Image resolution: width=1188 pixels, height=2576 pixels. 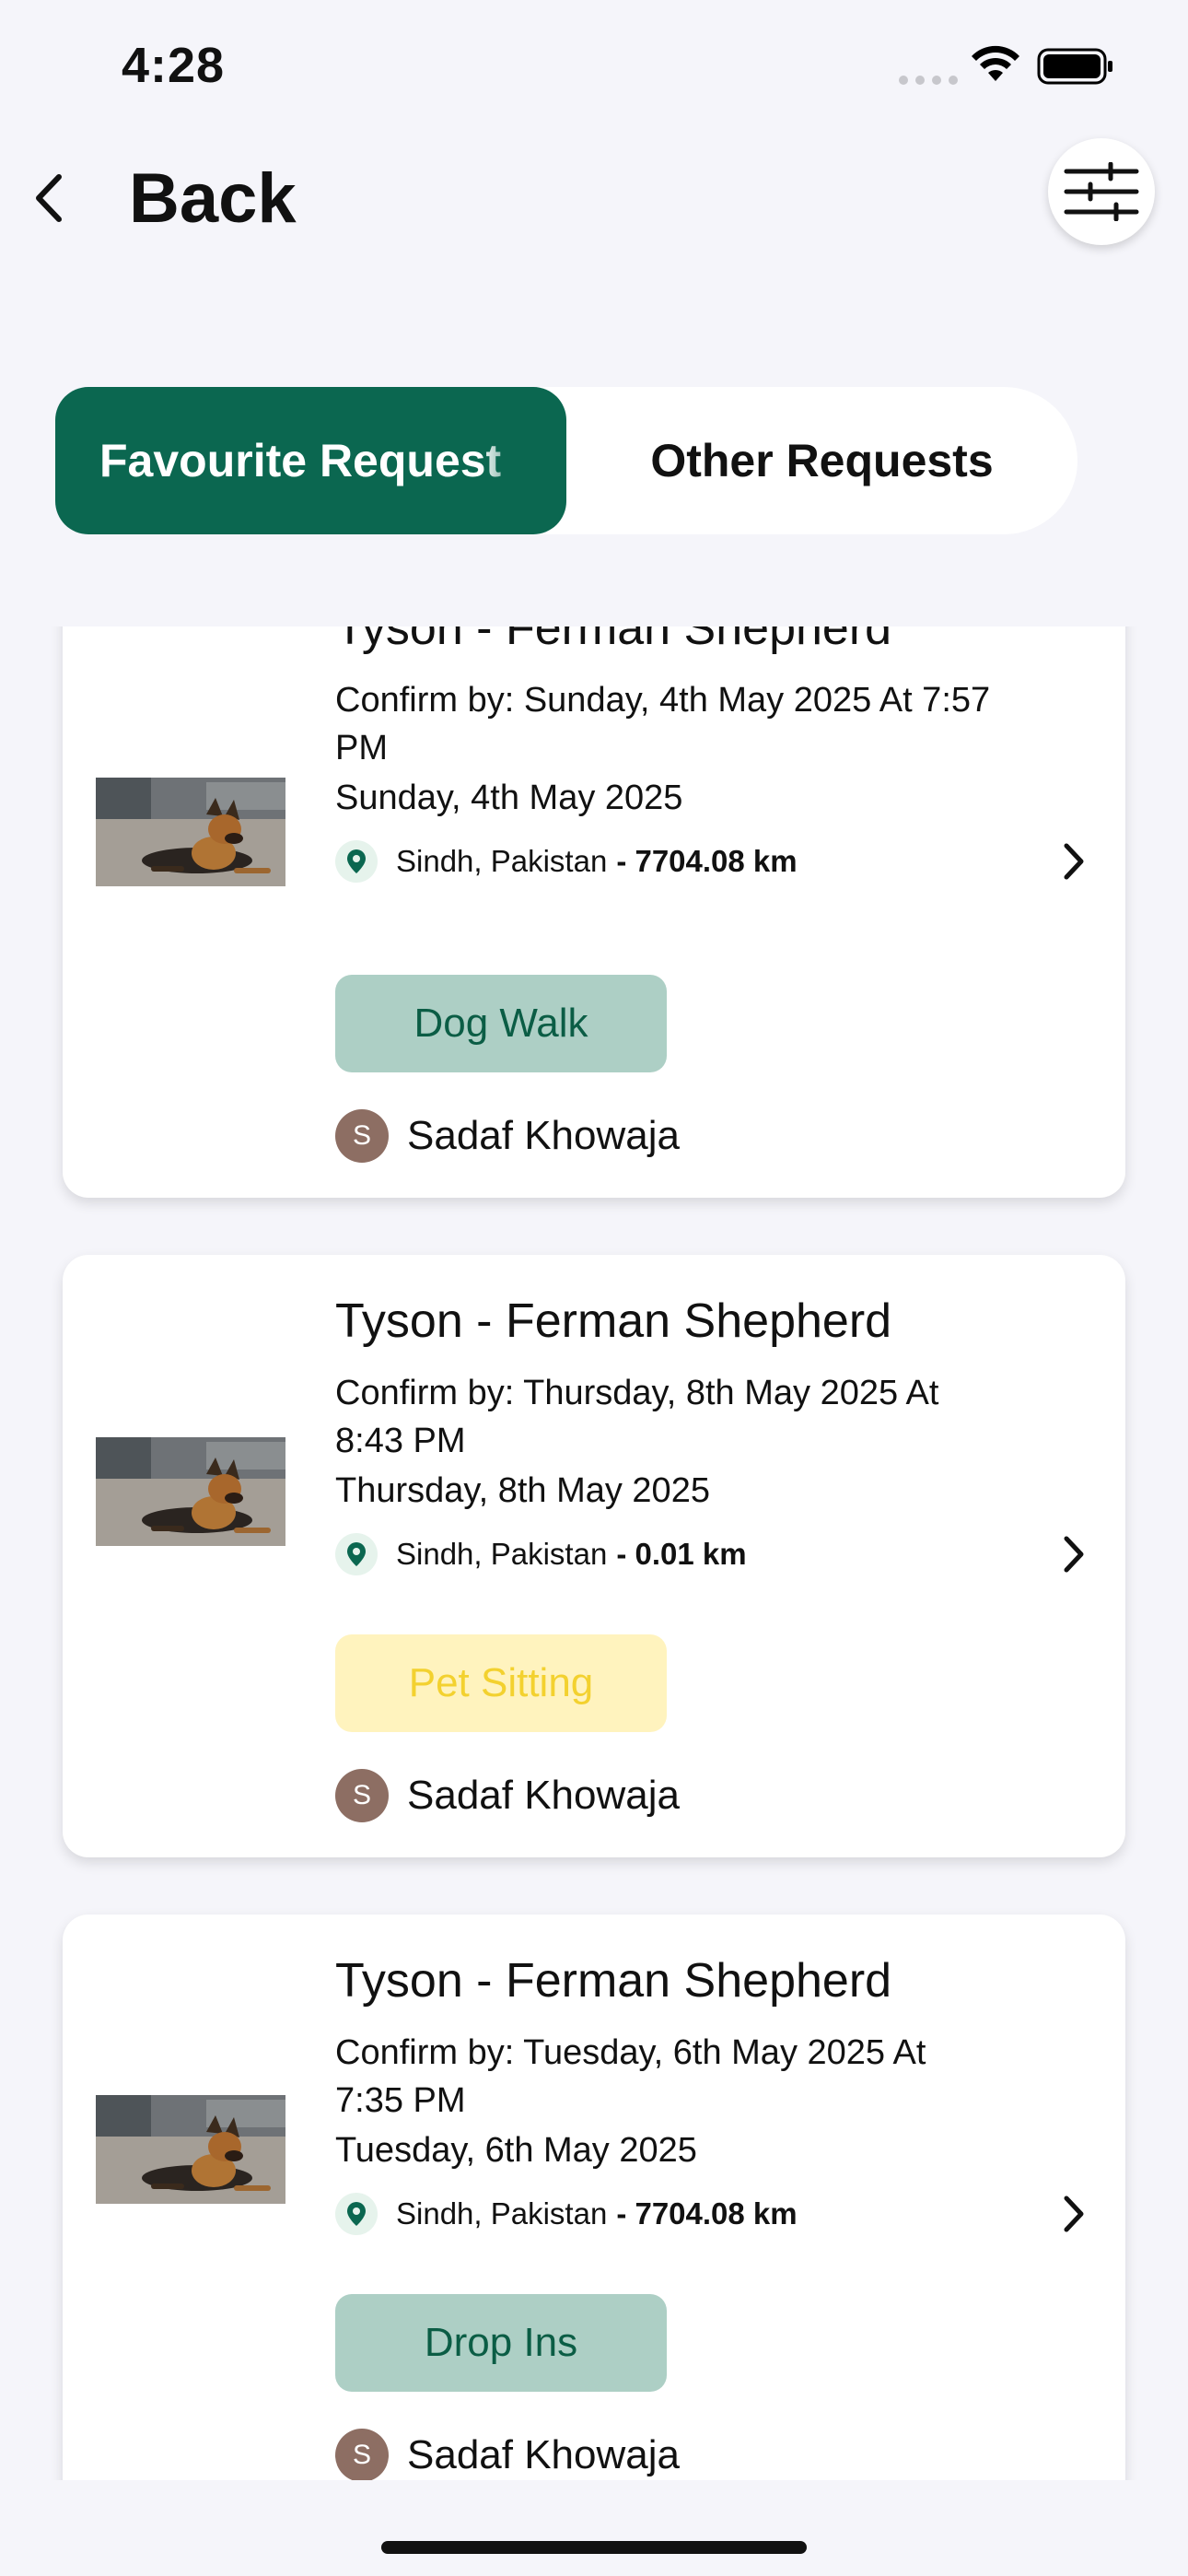 I want to click on back-chevron-icon, so click(x=47, y=198).